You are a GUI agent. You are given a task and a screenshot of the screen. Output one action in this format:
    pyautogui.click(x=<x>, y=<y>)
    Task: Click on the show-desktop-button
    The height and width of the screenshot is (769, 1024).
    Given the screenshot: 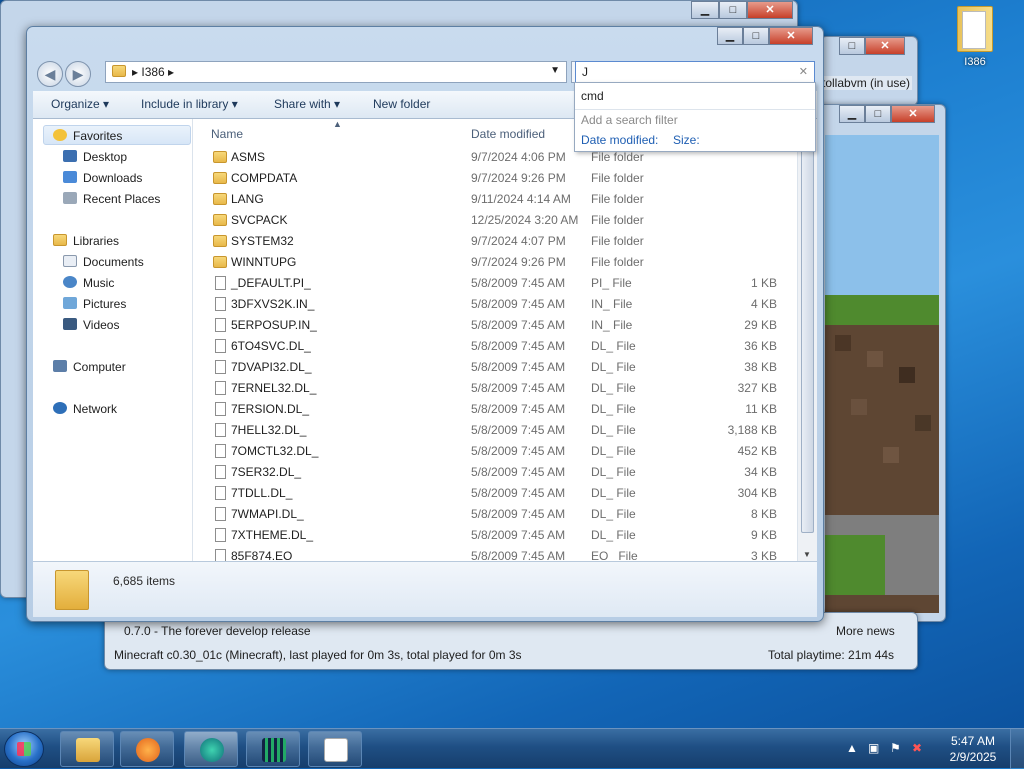 What is the action you would take?
    pyautogui.click(x=1017, y=749)
    